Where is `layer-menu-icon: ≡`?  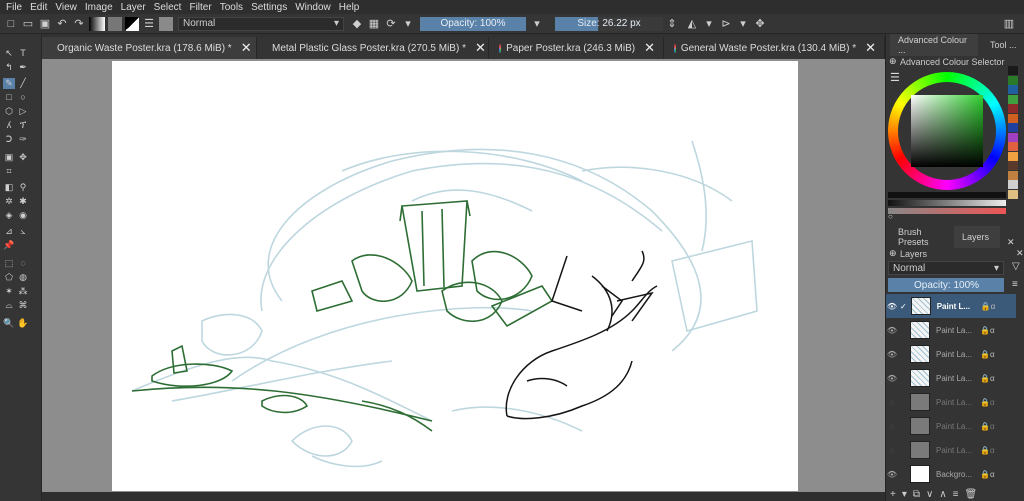
layer-menu-icon: ≡ is located at coordinates (1015, 284).